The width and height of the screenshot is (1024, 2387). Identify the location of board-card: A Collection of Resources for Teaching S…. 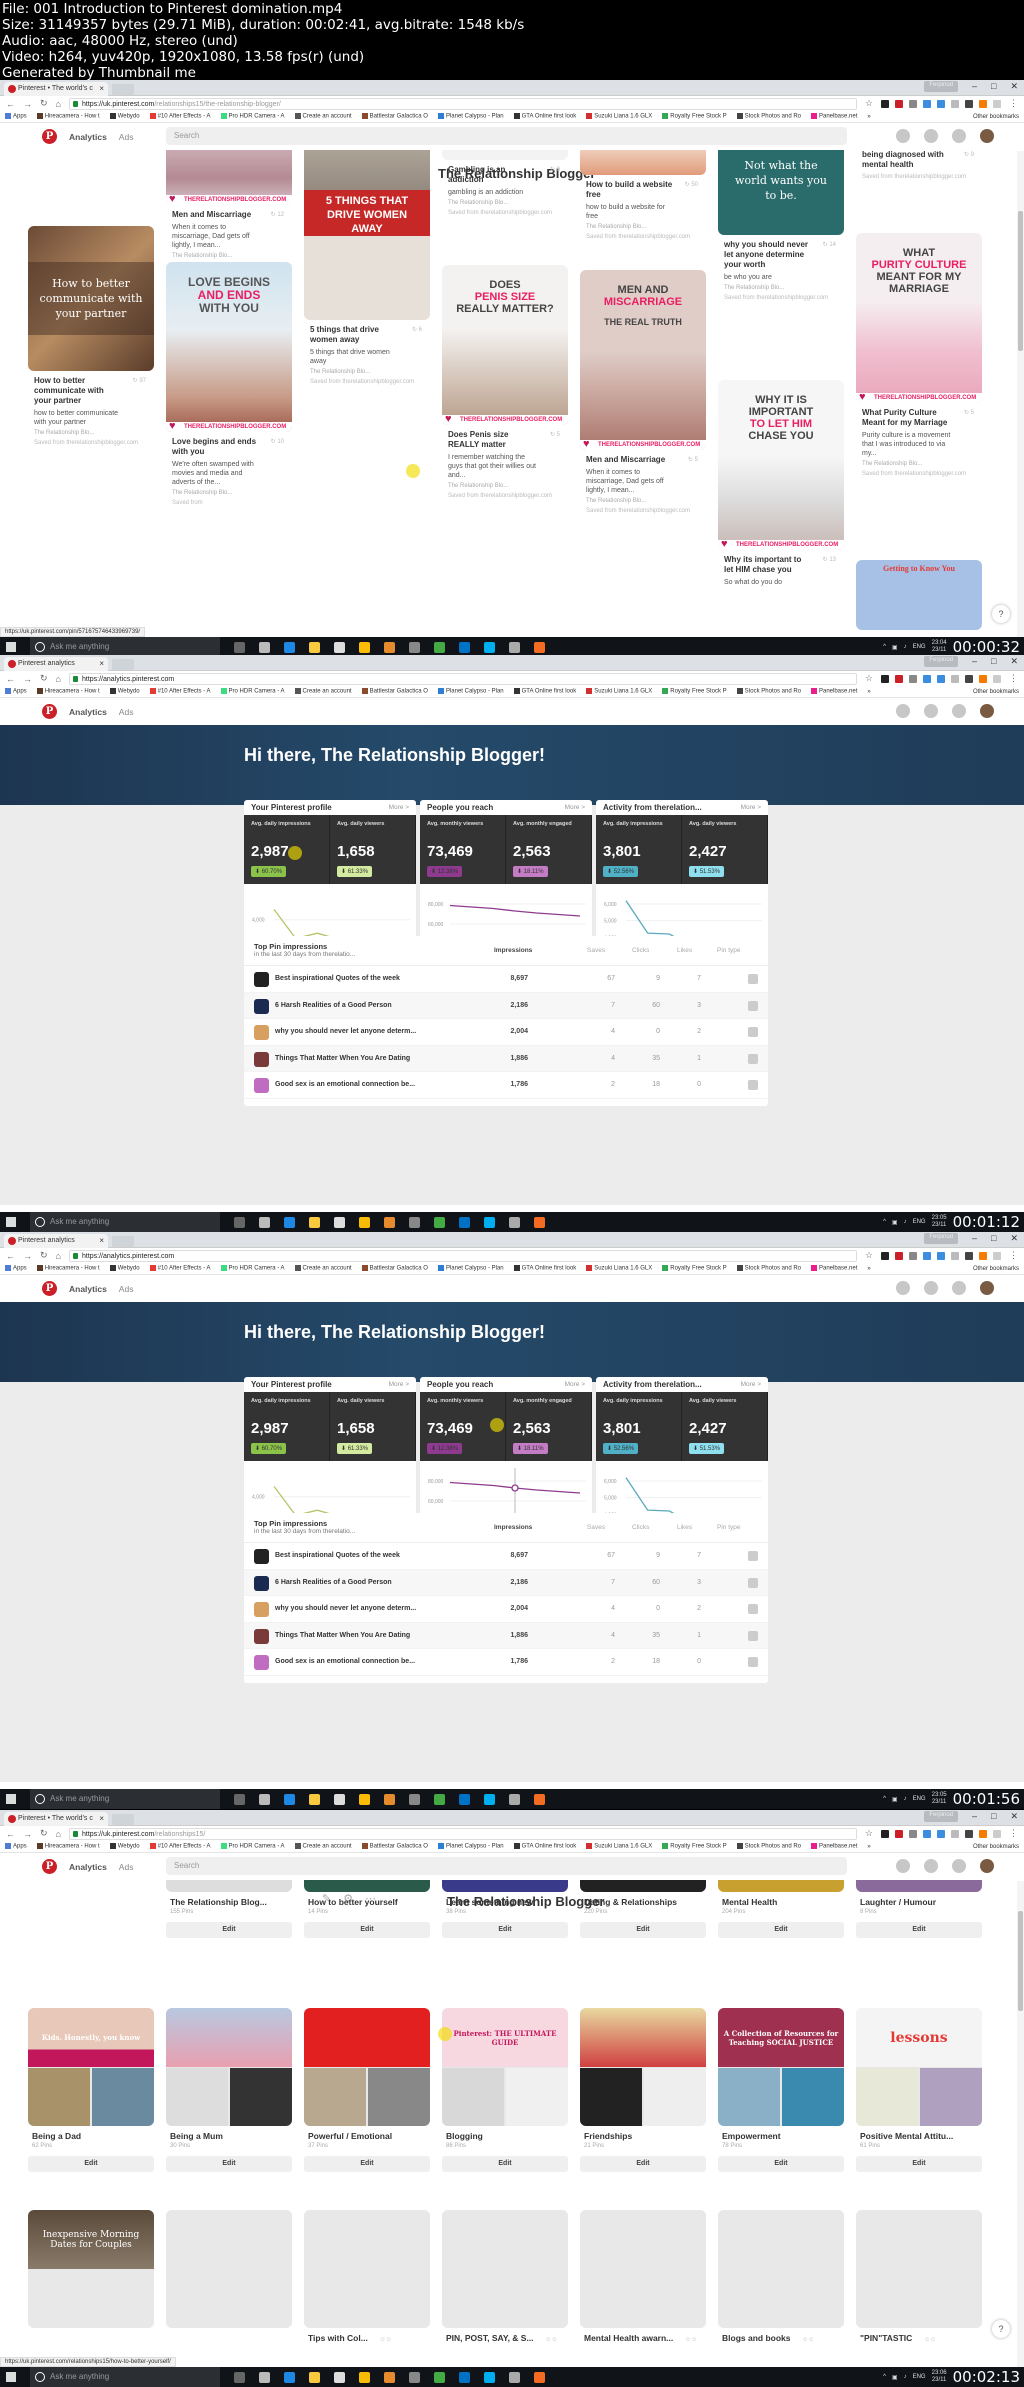
(781, 2090).